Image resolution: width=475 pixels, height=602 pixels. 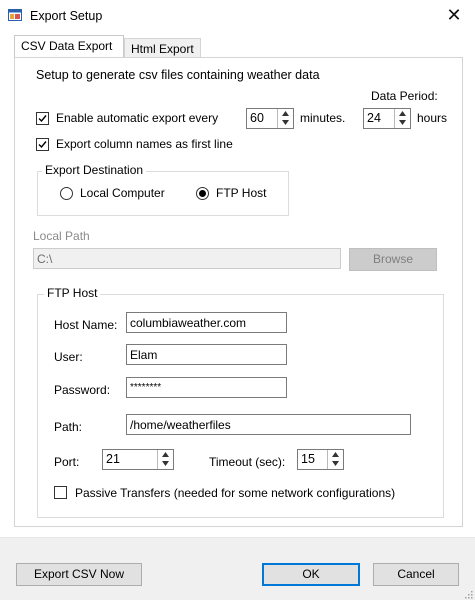 What do you see at coordinates (206, 387) in the screenshot?
I see `password-field: ********` at bounding box center [206, 387].